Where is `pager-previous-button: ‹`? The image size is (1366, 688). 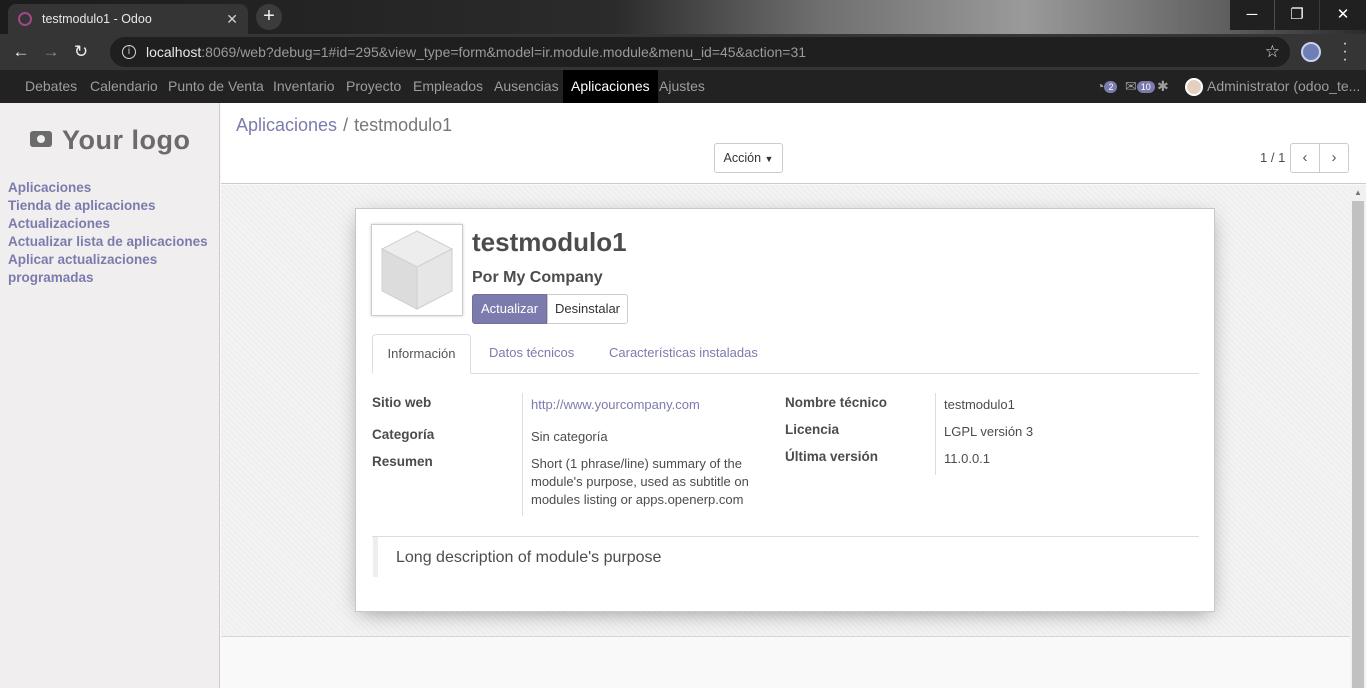
pager-previous-button: ‹ is located at coordinates (1305, 158).